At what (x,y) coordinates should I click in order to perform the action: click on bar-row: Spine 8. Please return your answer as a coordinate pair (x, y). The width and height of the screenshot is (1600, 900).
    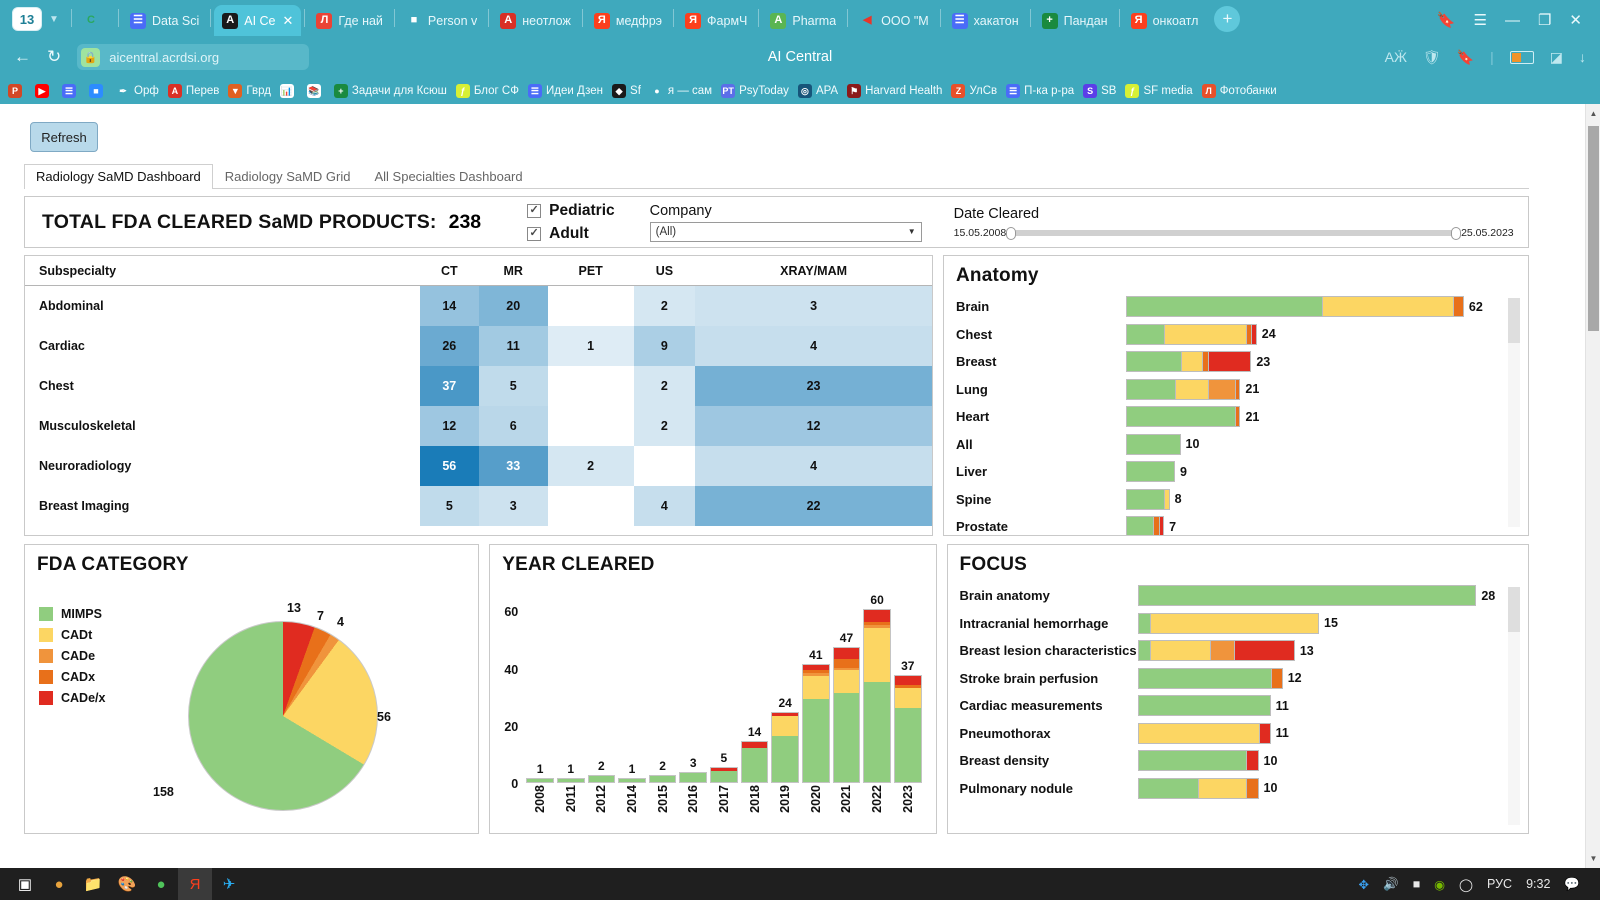
    Looking at the image, I should click on (1236, 500).